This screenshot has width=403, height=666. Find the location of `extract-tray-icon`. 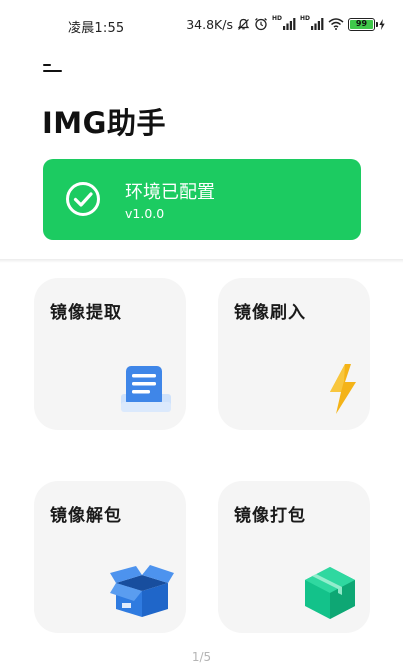

extract-tray-icon is located at coordinates (146, 389).